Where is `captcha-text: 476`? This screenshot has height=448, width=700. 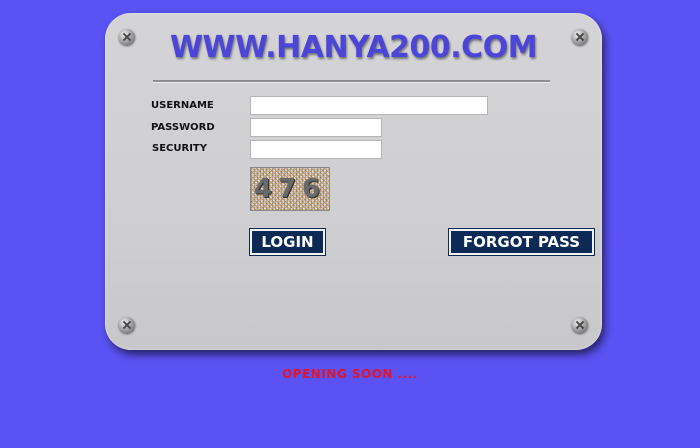 captcha-text: 476 is located at coordinates (290, 189).